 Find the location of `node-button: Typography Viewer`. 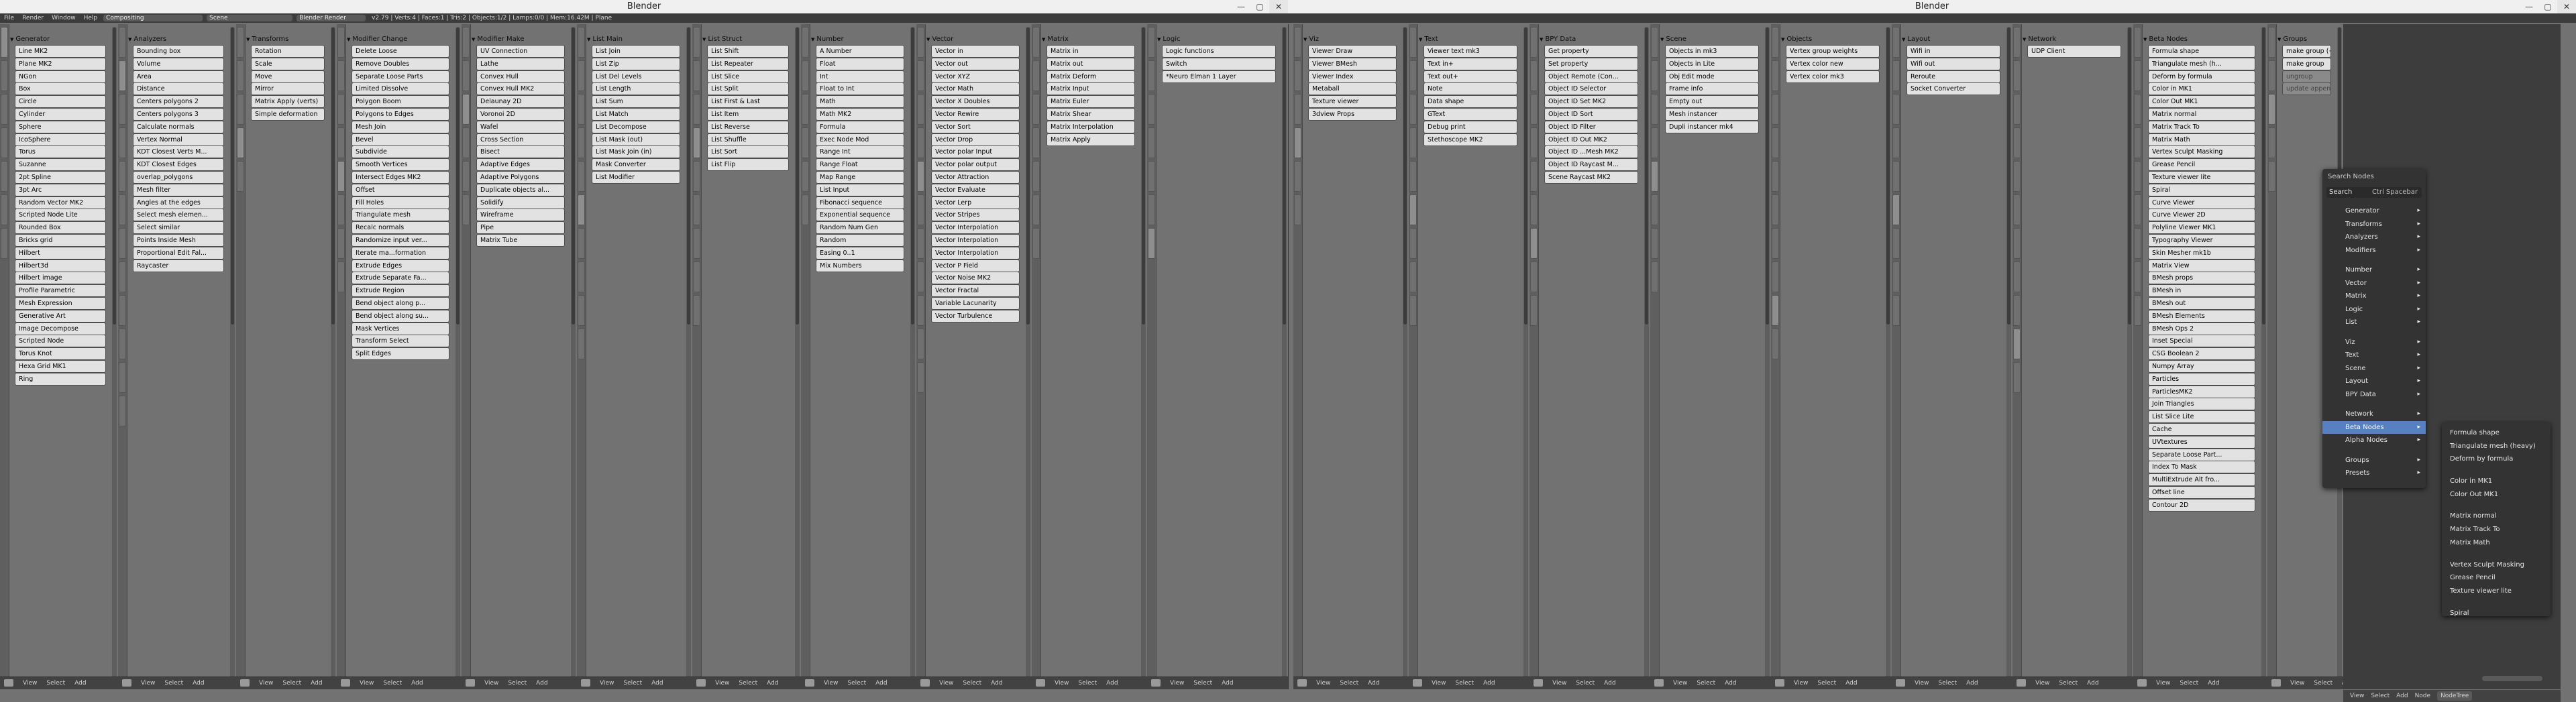

node-button: Typography Viewer is located at coordinates (2201, 240).